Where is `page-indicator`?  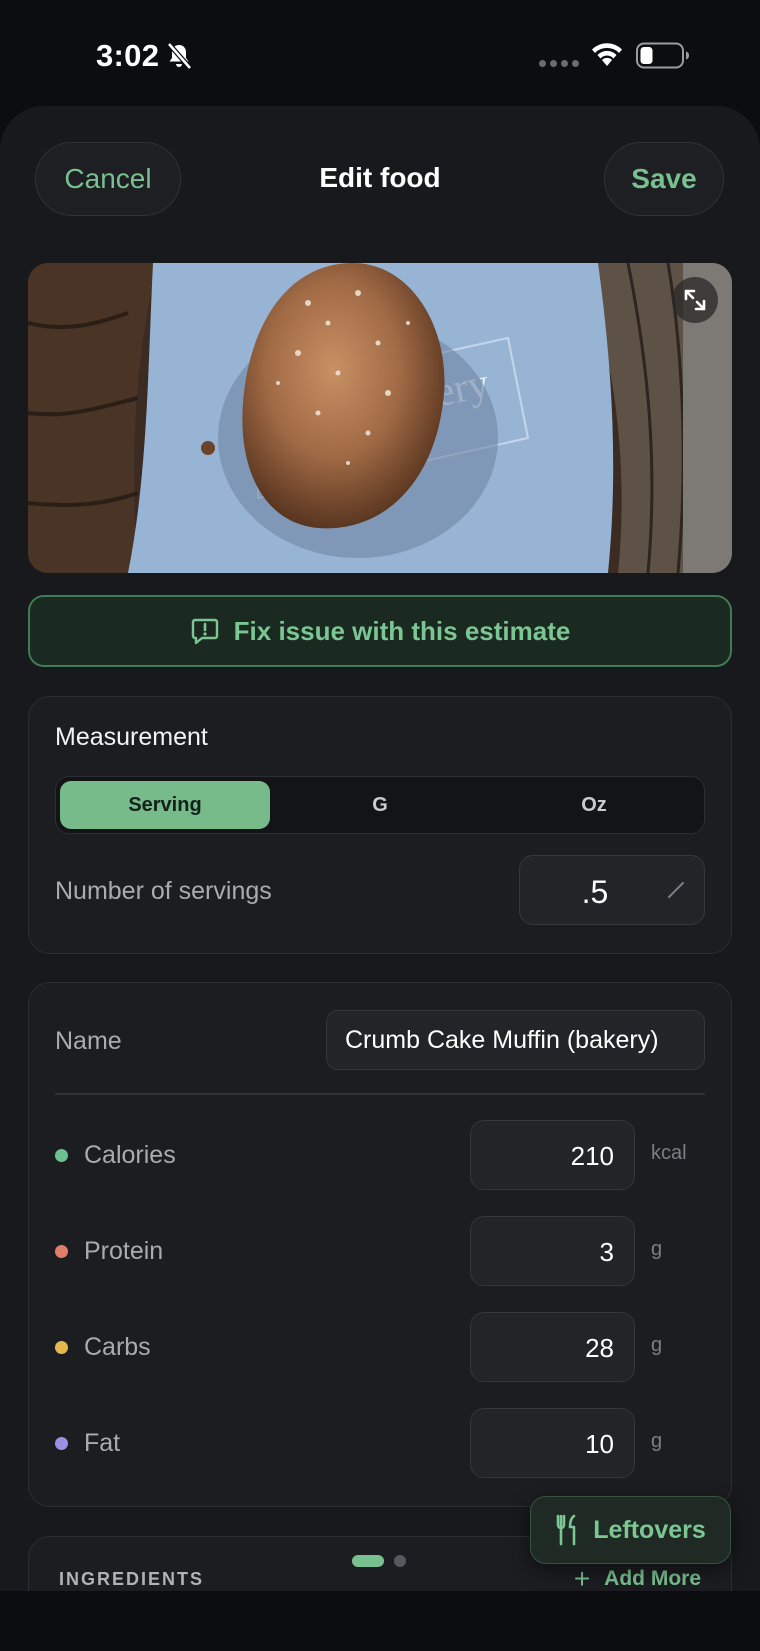 page-indicator is located at coordinates (379, 1561).